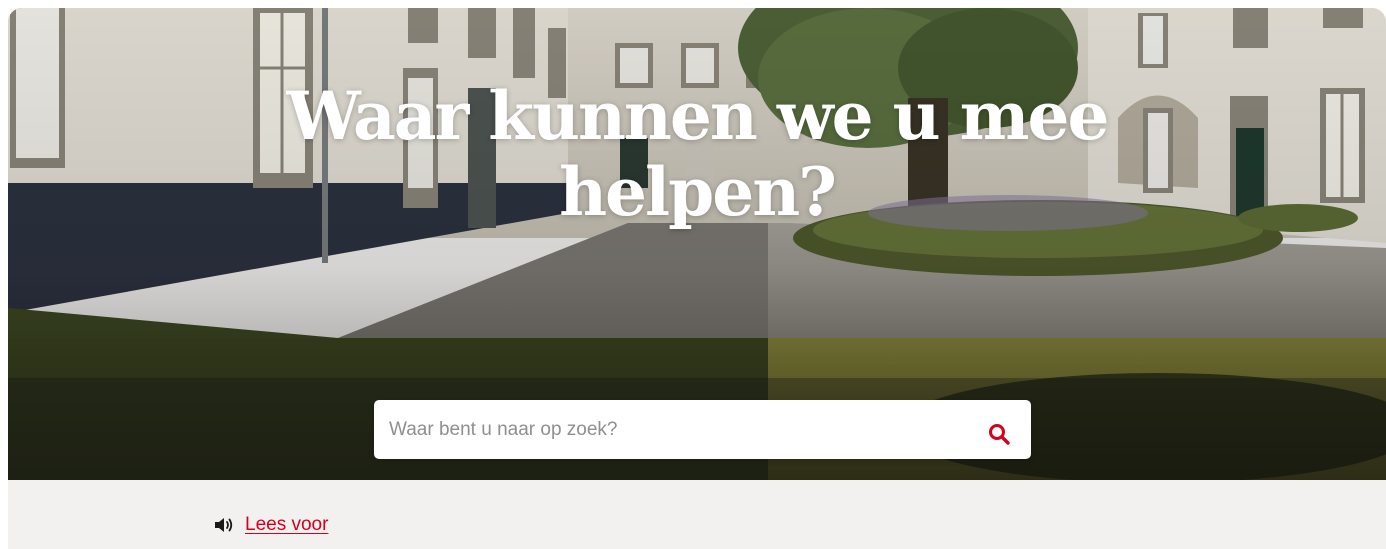  I want to click on search-bar, so click(702, 429).